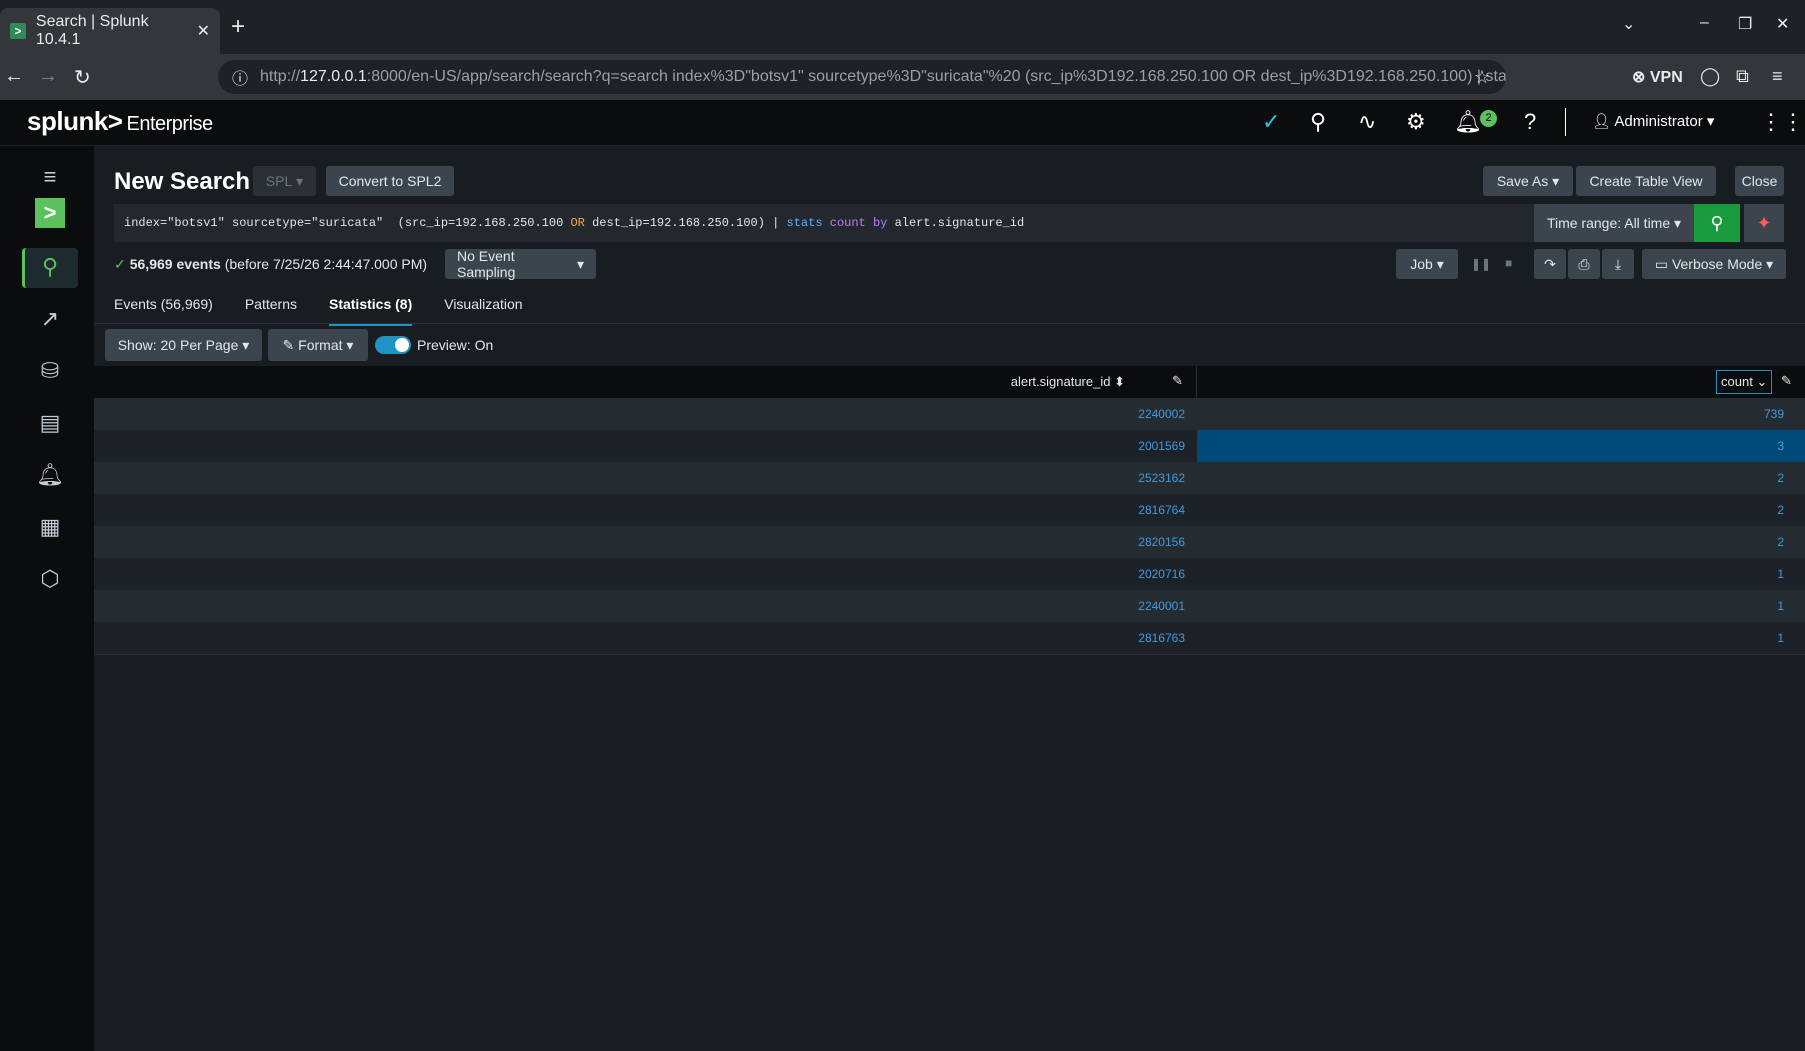 The image size is (1805, 1051). I want to click on extensions-icon: ⧉, so click(1742, 76).